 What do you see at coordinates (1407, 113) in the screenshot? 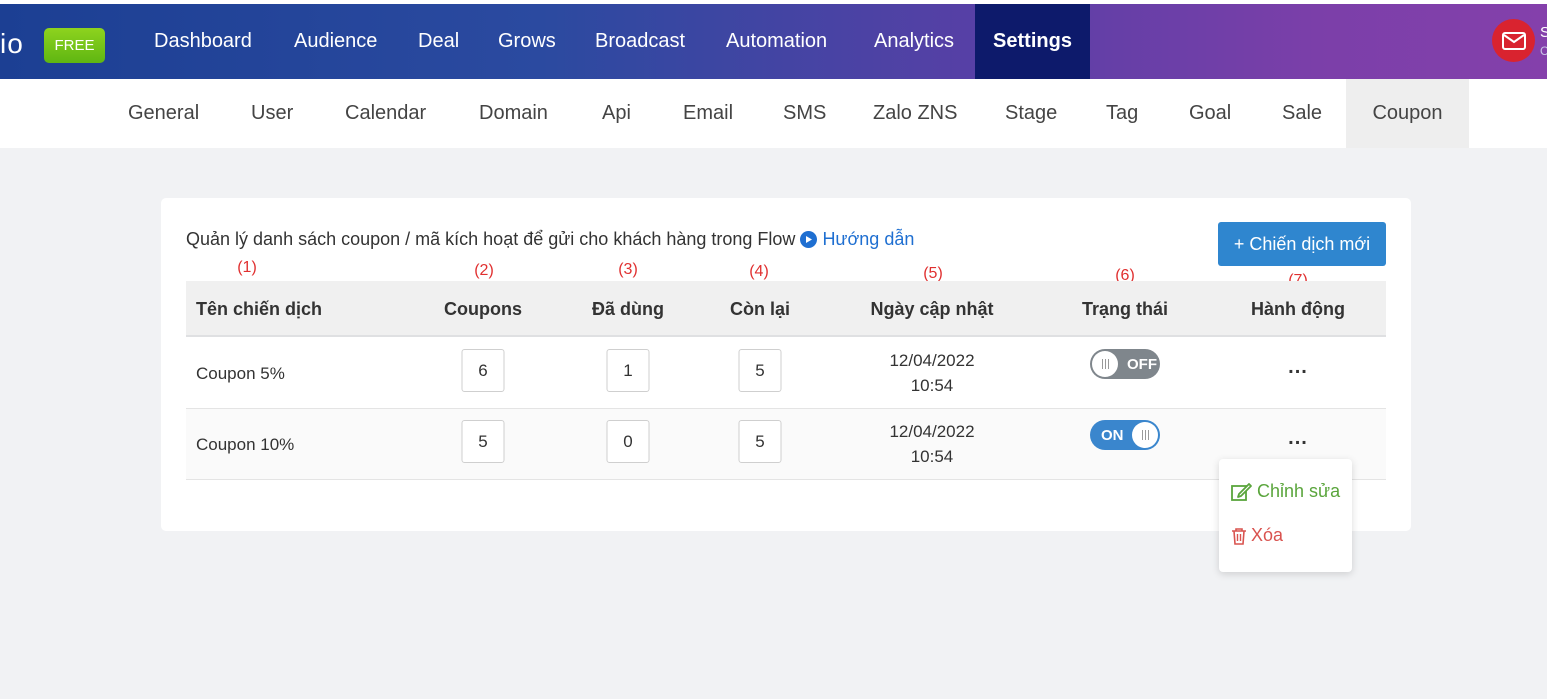
I see `subnav-coupon: Coupon` at bounding box center [1407, 113].